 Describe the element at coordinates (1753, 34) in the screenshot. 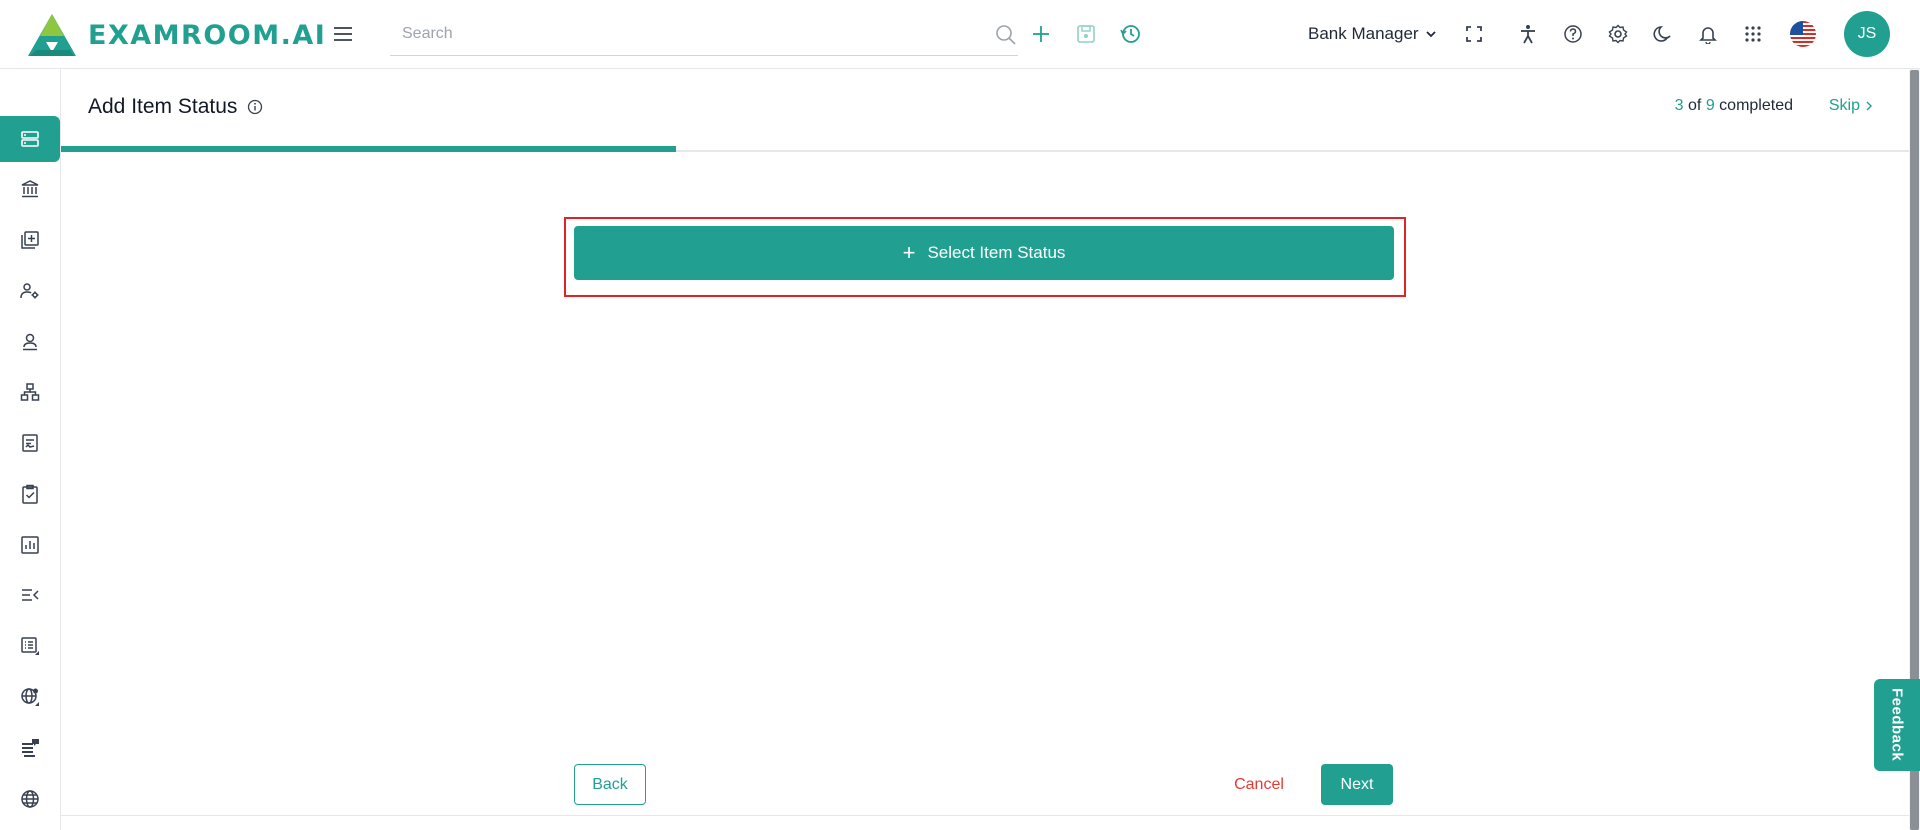

I see `apps-grid-icon` at that location.